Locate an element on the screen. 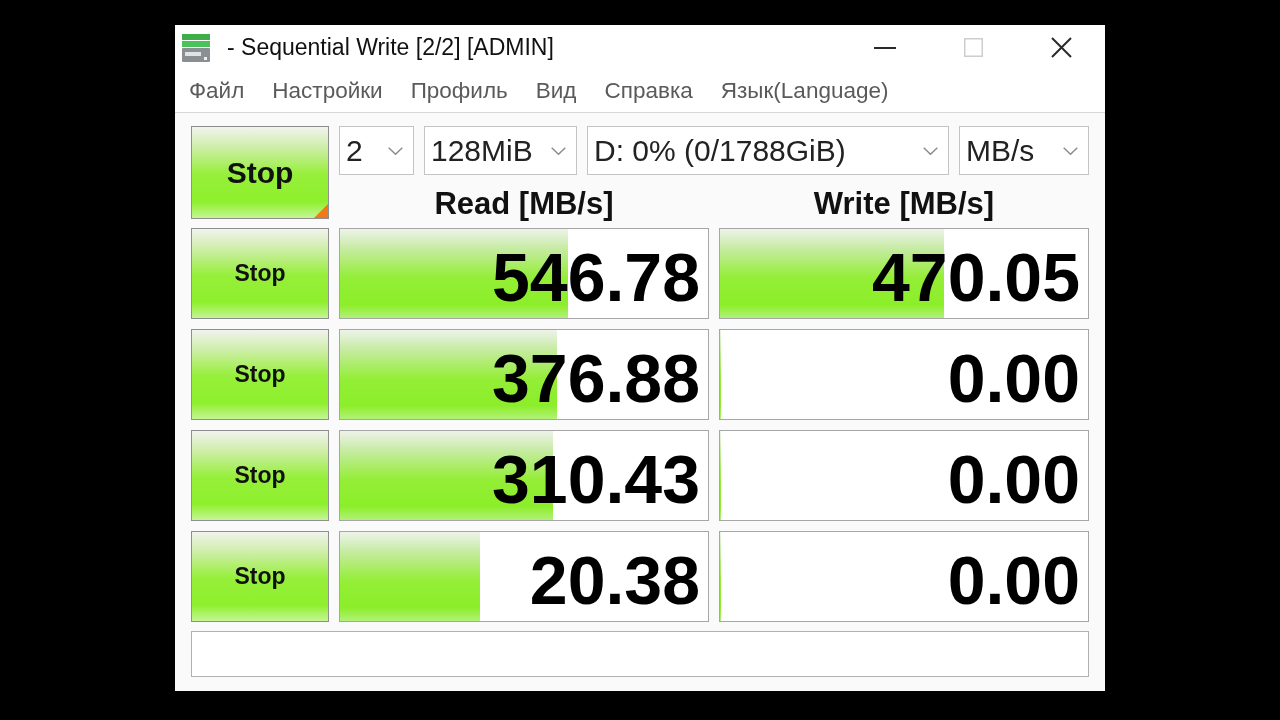 Image resolution: width=1280 pixels, height=720 pixels. count-dropdown: 2 is located at coordinates (376, 150).